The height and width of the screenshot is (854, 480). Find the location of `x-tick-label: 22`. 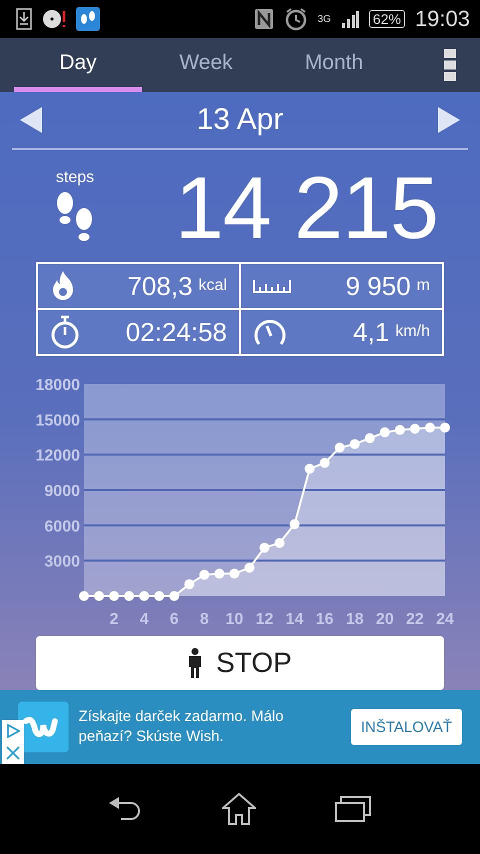

x-tick-label: 22 is located at coordinates (415, 619).